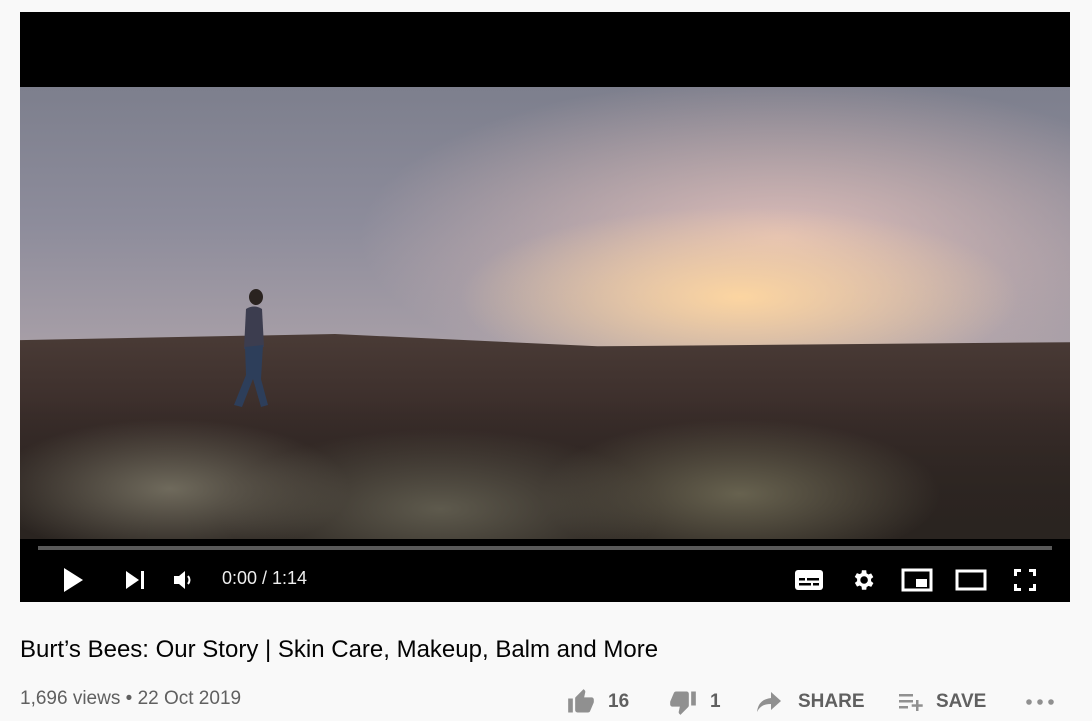 The image size is (1092, 721). Describe the element at coordinates (545, 571) in the screenshot. I see `player-controls: 0:00 / 1:14` at that location.